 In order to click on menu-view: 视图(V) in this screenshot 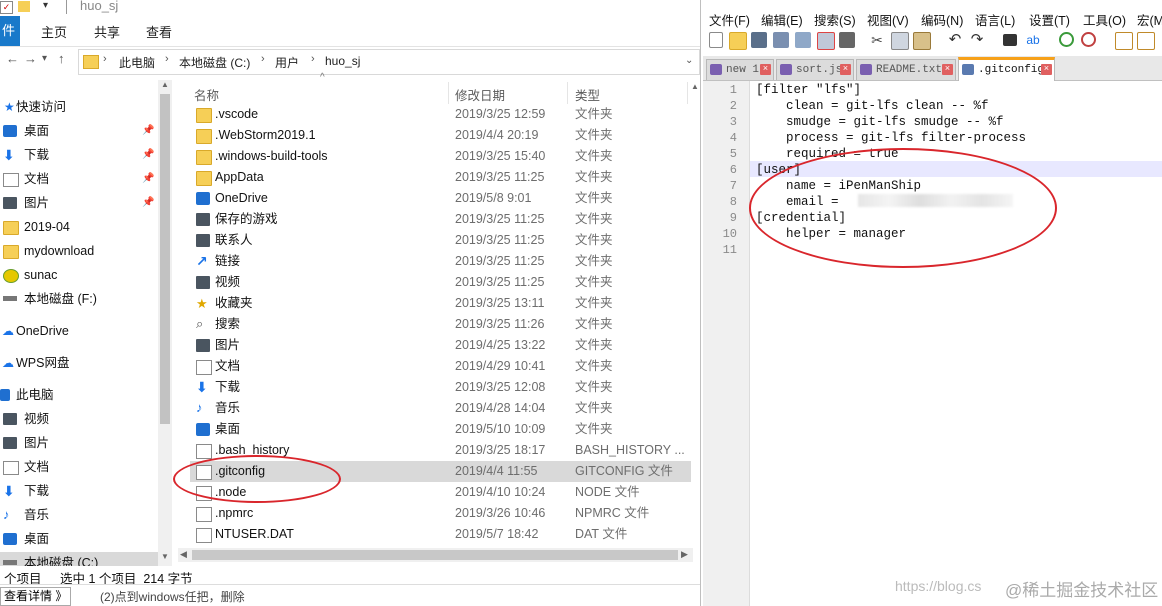, I will do `click(888, 19)`.